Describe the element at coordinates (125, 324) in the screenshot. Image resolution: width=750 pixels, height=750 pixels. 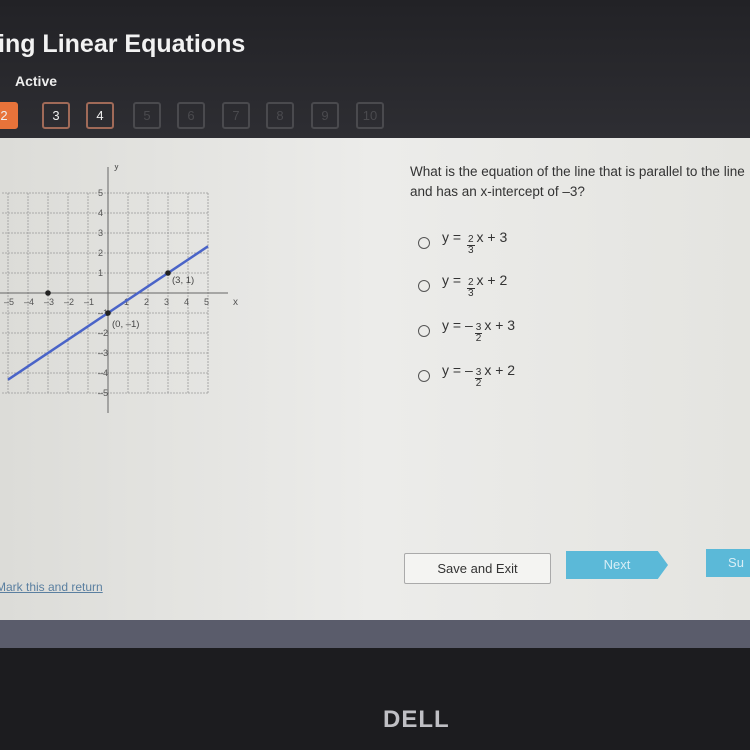
I see `point-label: (0, –1)` at that location.